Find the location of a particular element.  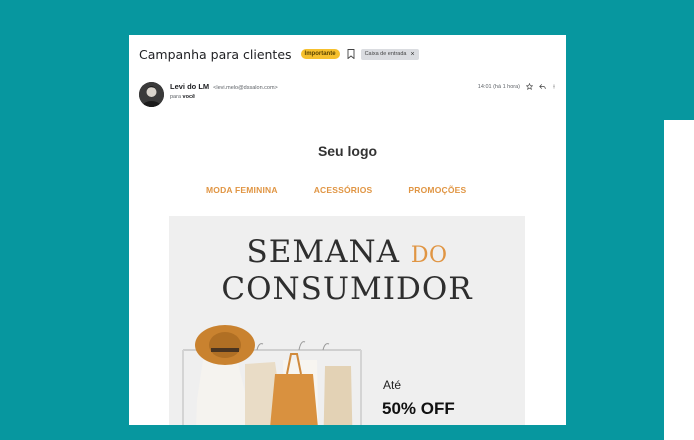

promo-discount: 50% OFF is located at coordinates (418, 408).